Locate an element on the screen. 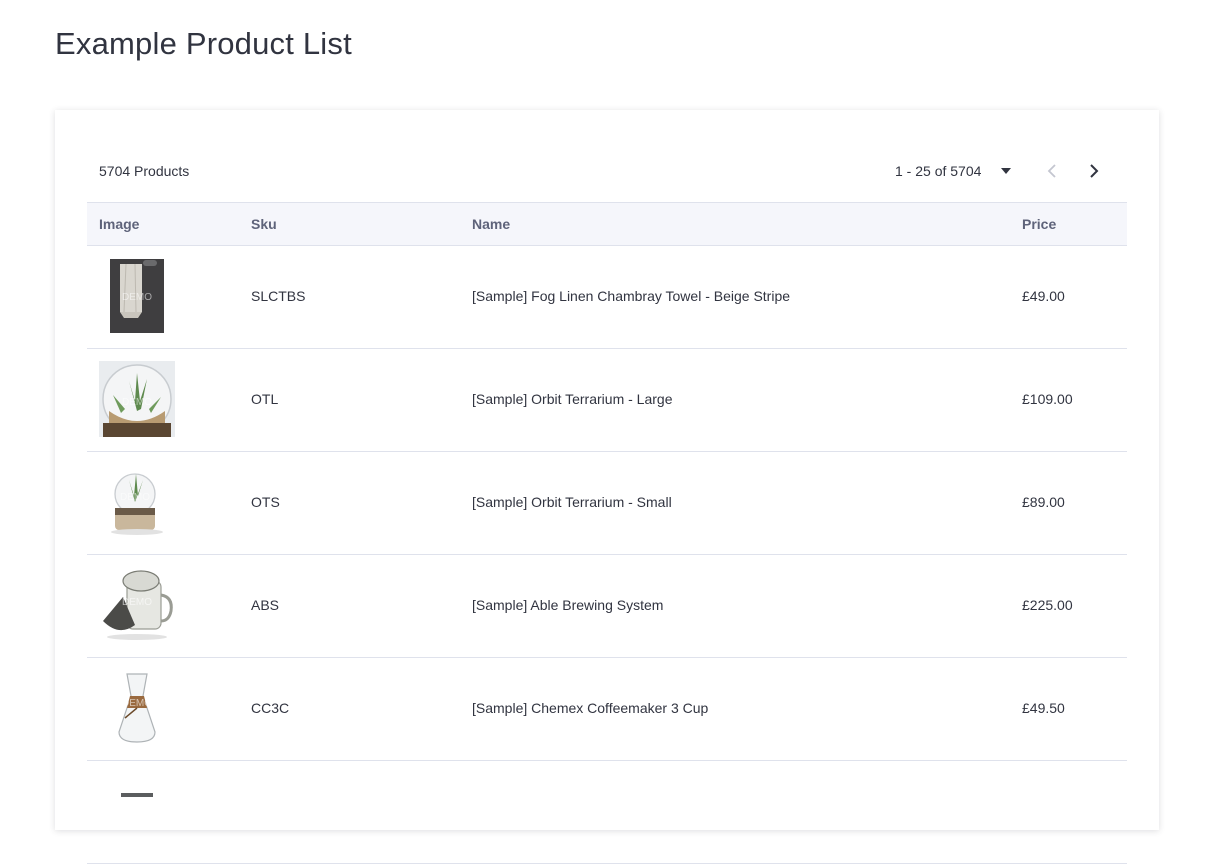 Image resolution: width=1228 pixels, height=864 pixels. sku-cell: CC3C is located at coordinates (270, 708).